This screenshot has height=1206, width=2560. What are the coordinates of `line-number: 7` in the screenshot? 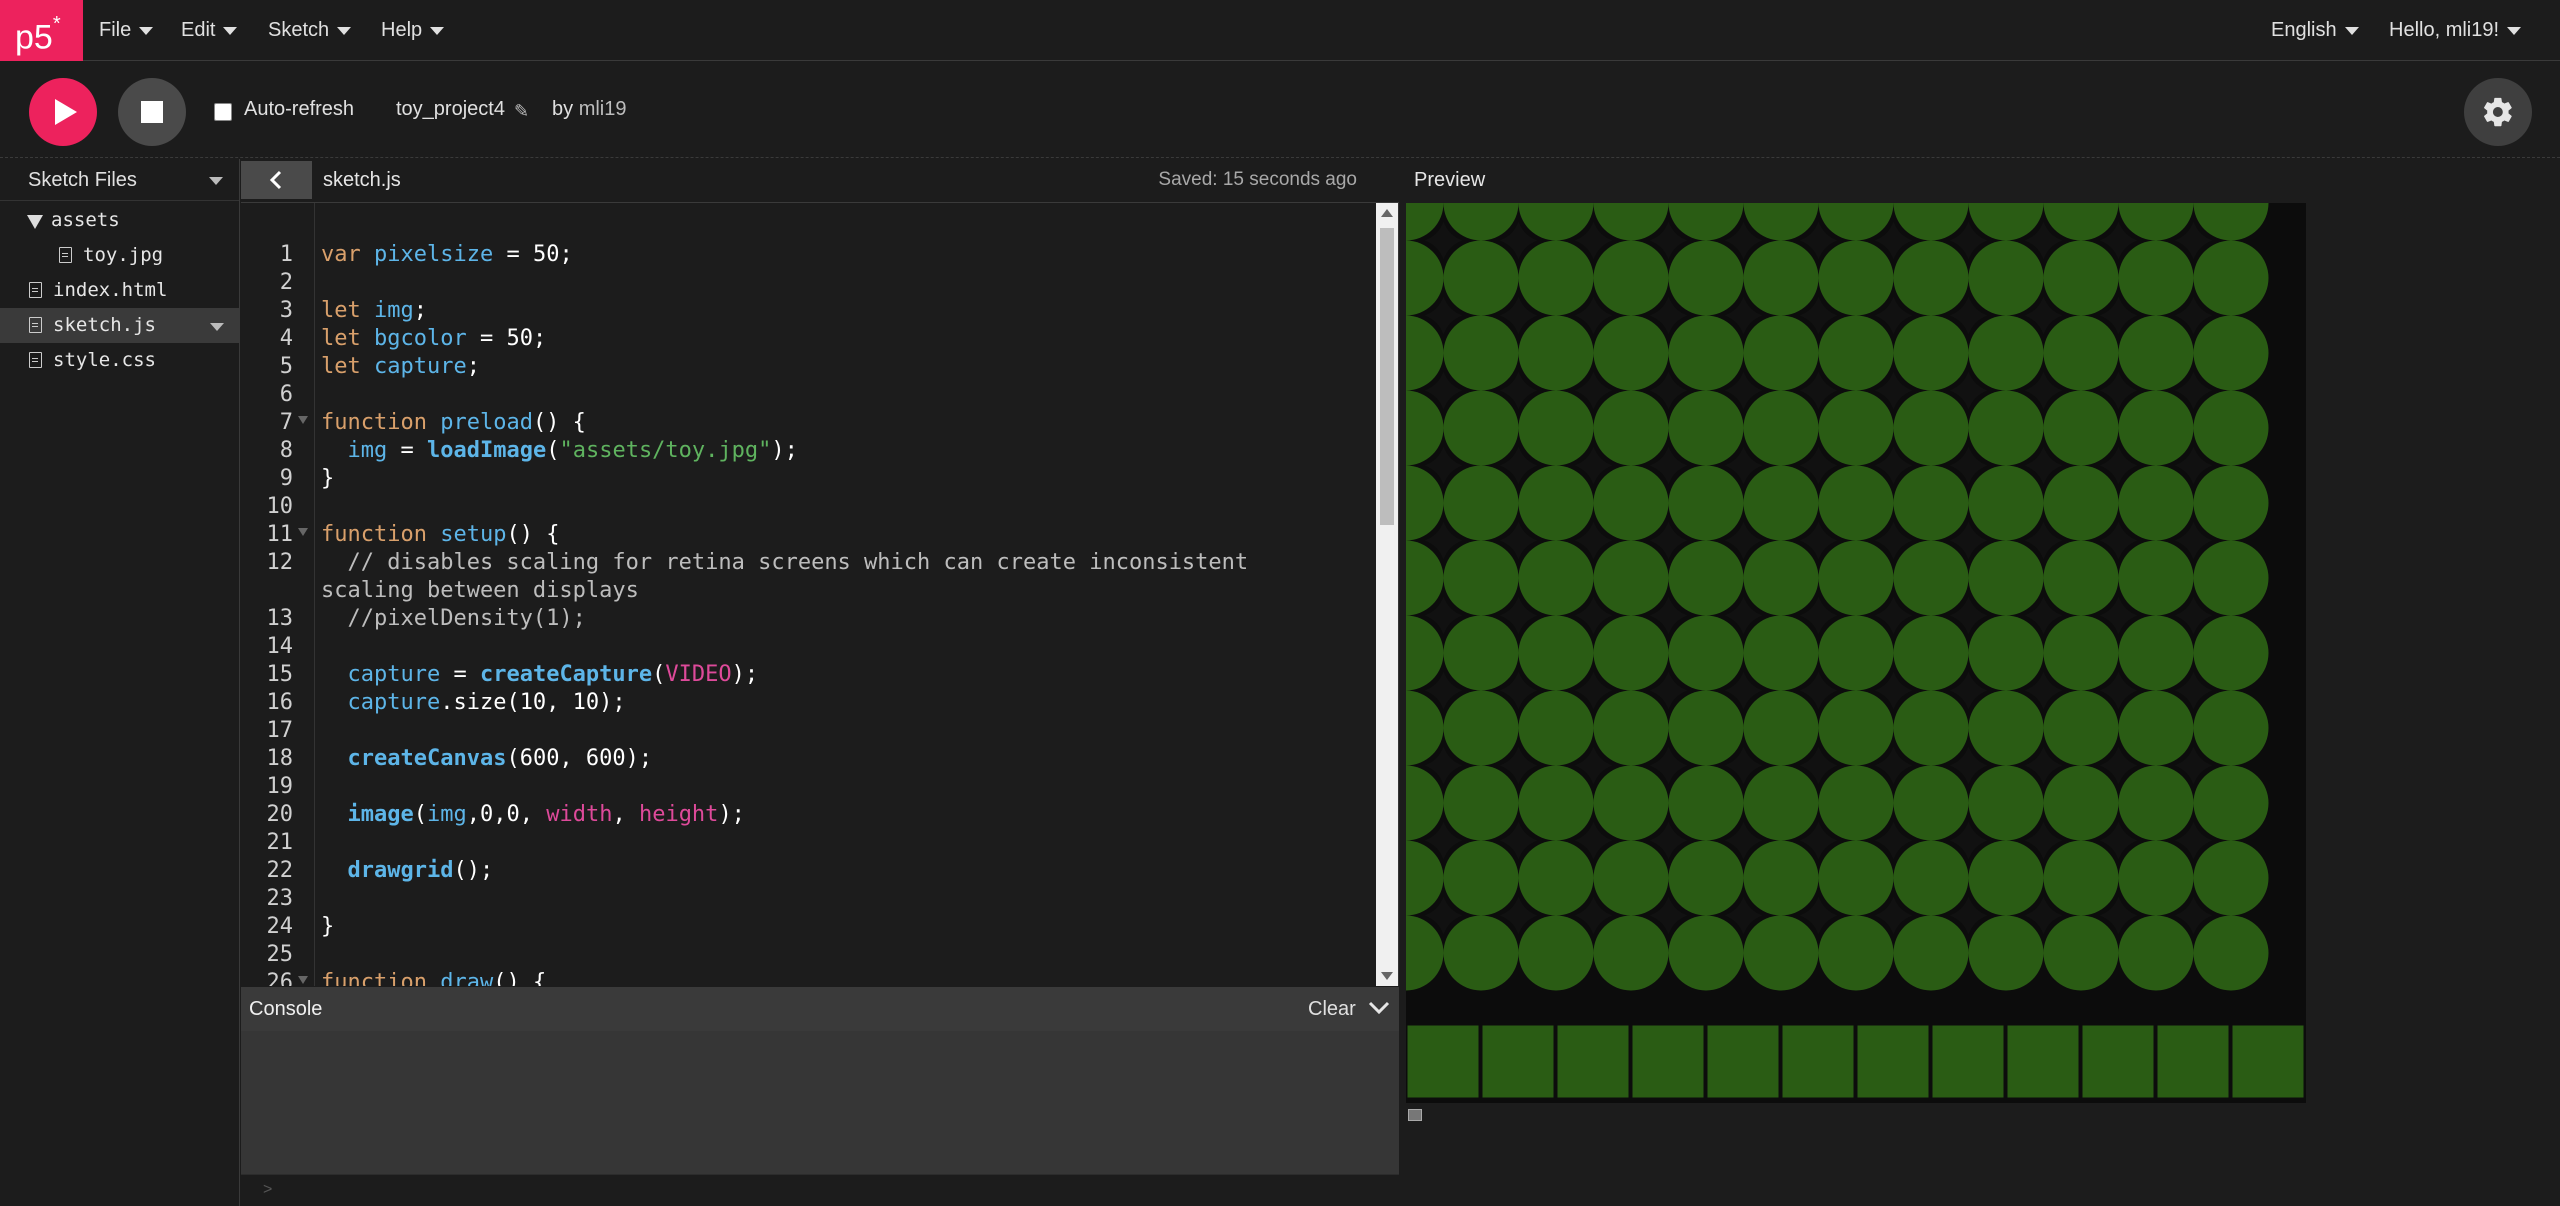 It's located at (286, 422).